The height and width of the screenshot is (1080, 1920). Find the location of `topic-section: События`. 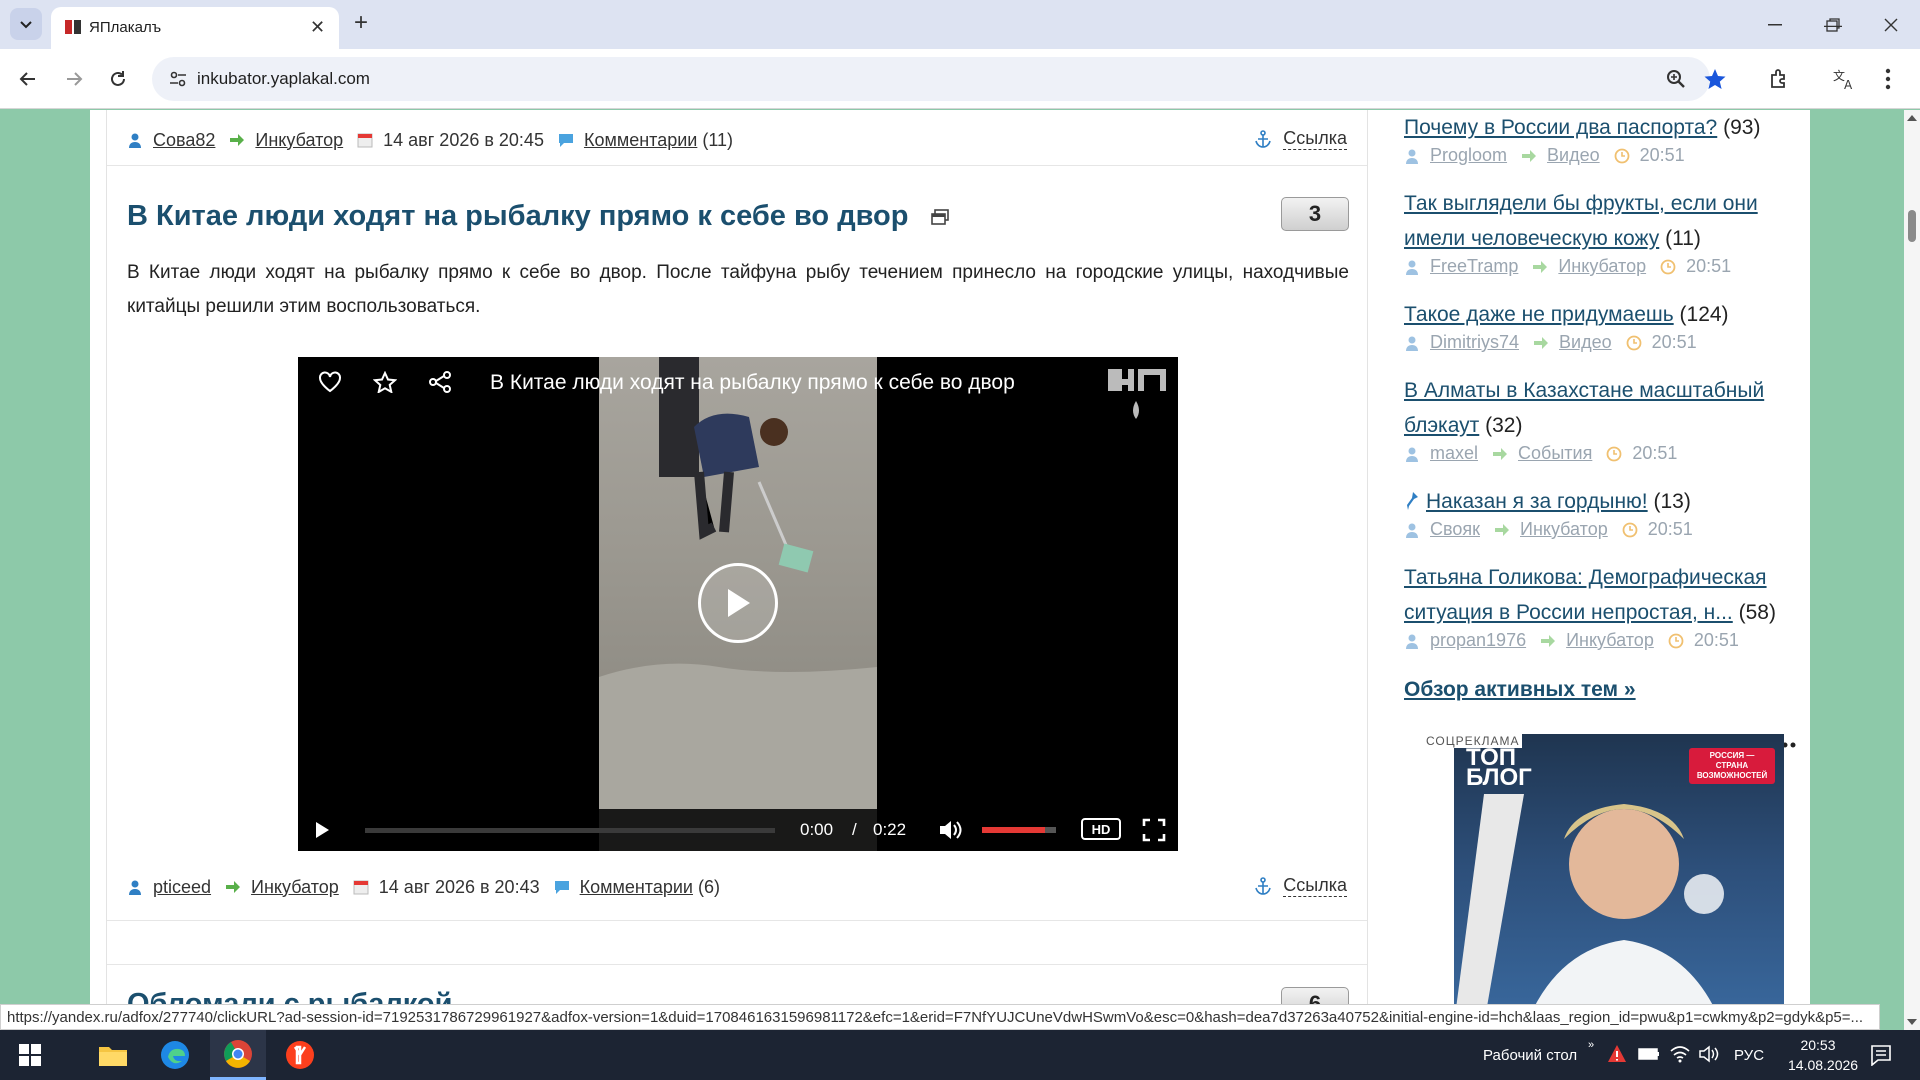

topic-section: События is located at coordinates (1555, 453).